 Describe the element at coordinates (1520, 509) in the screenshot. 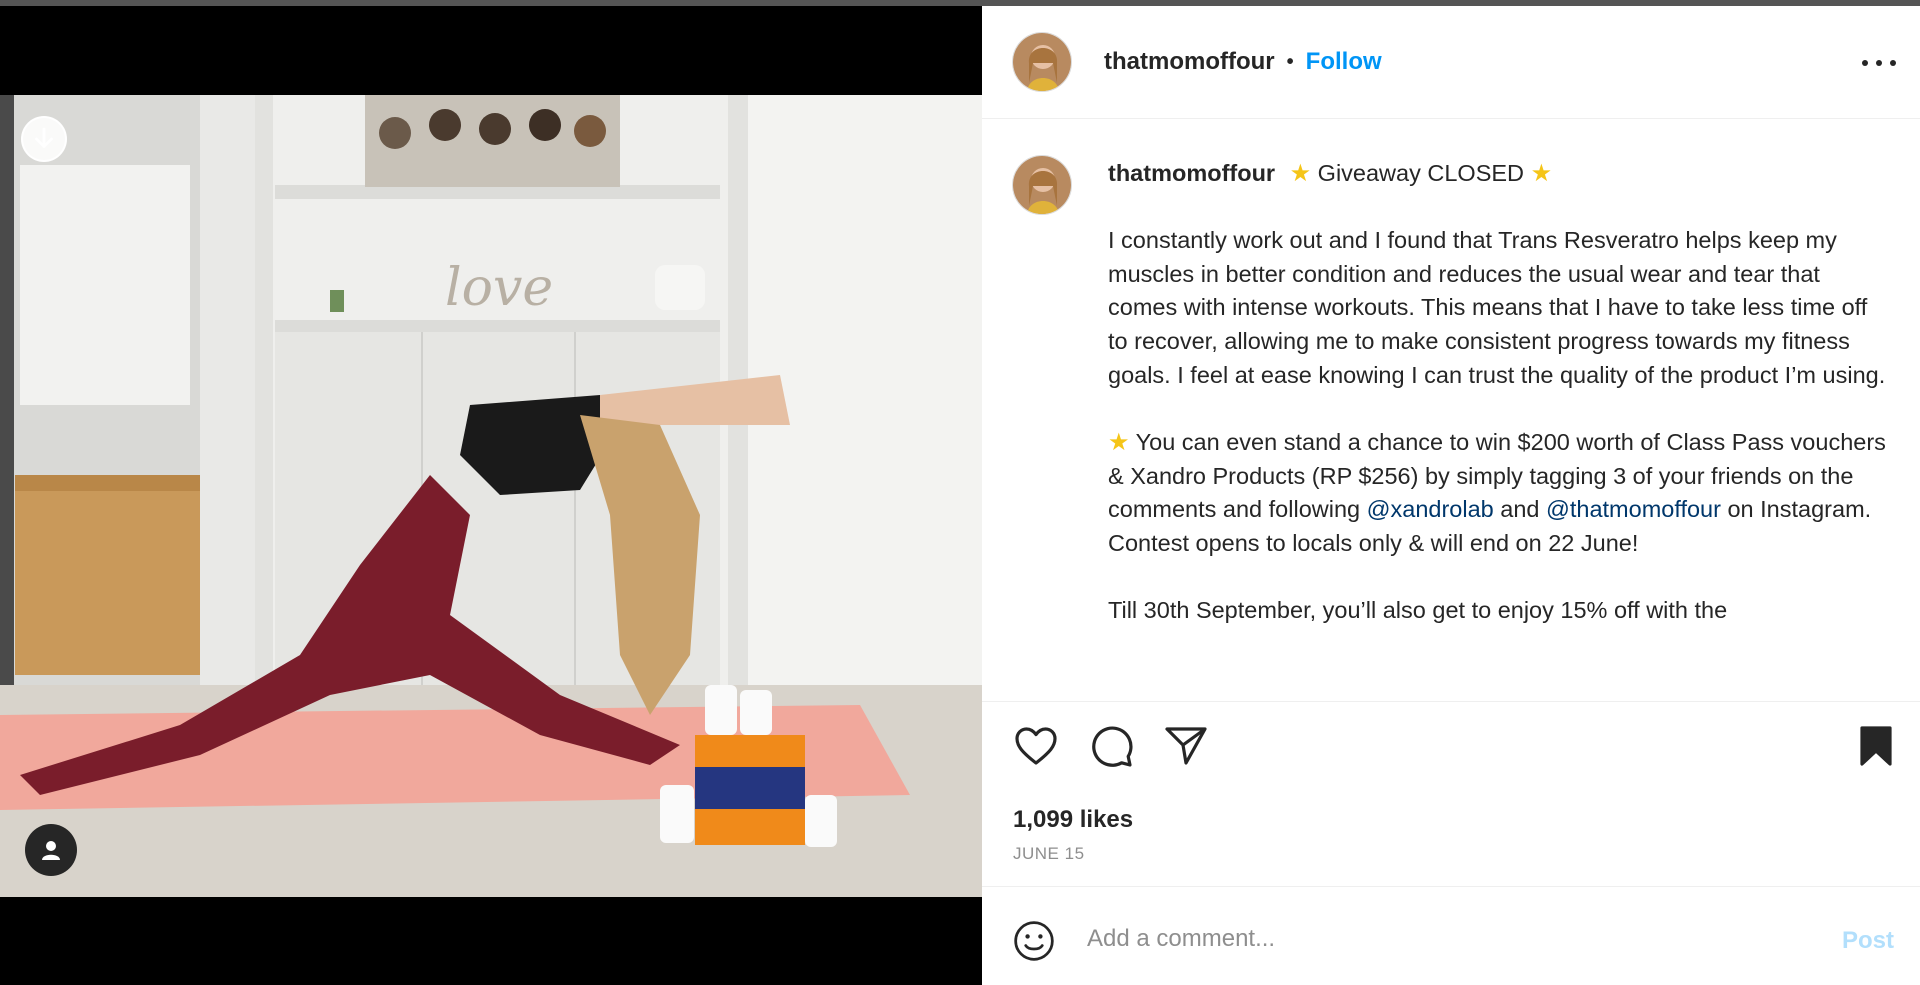

I see `paragraph-2-and: and` at that location.